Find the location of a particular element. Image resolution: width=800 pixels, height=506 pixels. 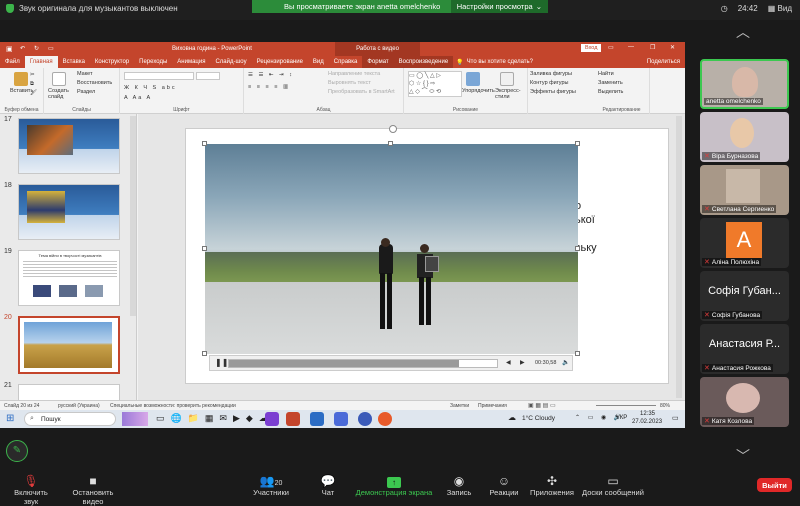

tab-design: Конструктор is located at coordinates (112, 62).